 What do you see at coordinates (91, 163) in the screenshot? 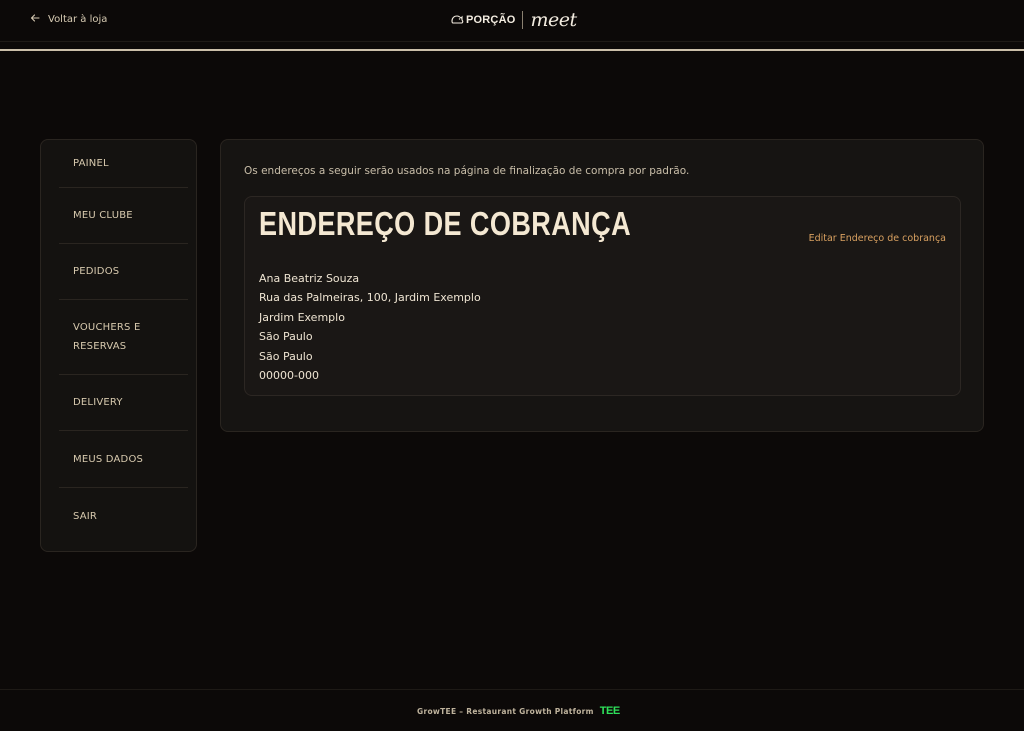
I see `sidebar-item-label: PAINEL` at bounding box center [91, 163].